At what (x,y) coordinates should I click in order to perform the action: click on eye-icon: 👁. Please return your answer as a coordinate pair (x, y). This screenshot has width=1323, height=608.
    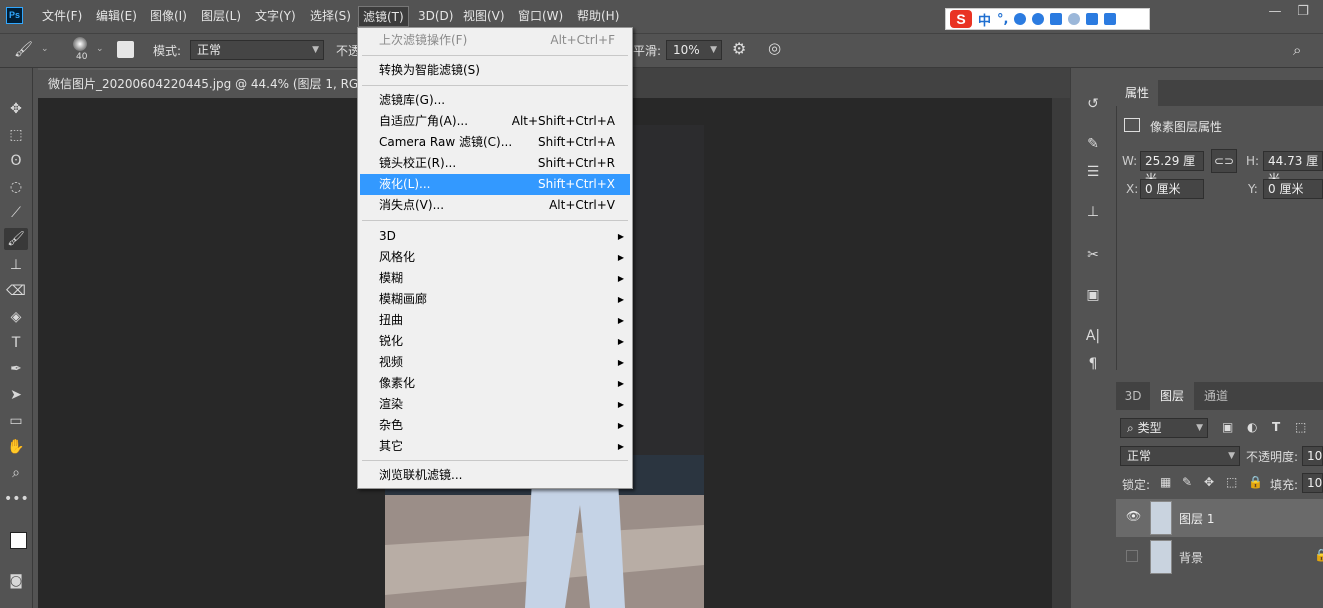
    Looking at the image, I should click on (1133, 516).